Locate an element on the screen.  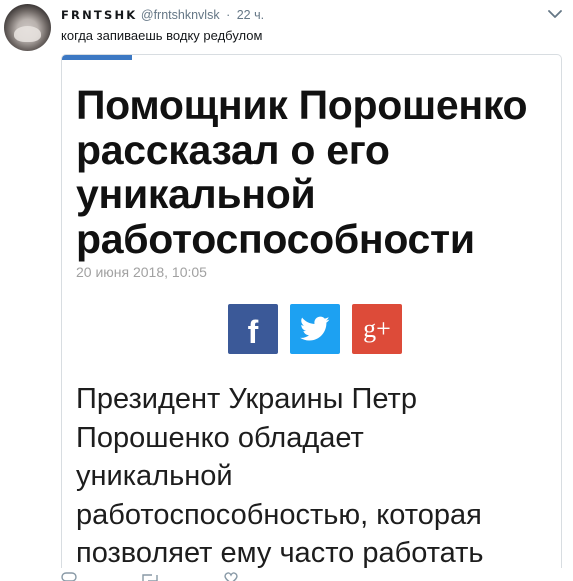
tweet-timestamp: 22 ч. is located at coordinates (250, 15).